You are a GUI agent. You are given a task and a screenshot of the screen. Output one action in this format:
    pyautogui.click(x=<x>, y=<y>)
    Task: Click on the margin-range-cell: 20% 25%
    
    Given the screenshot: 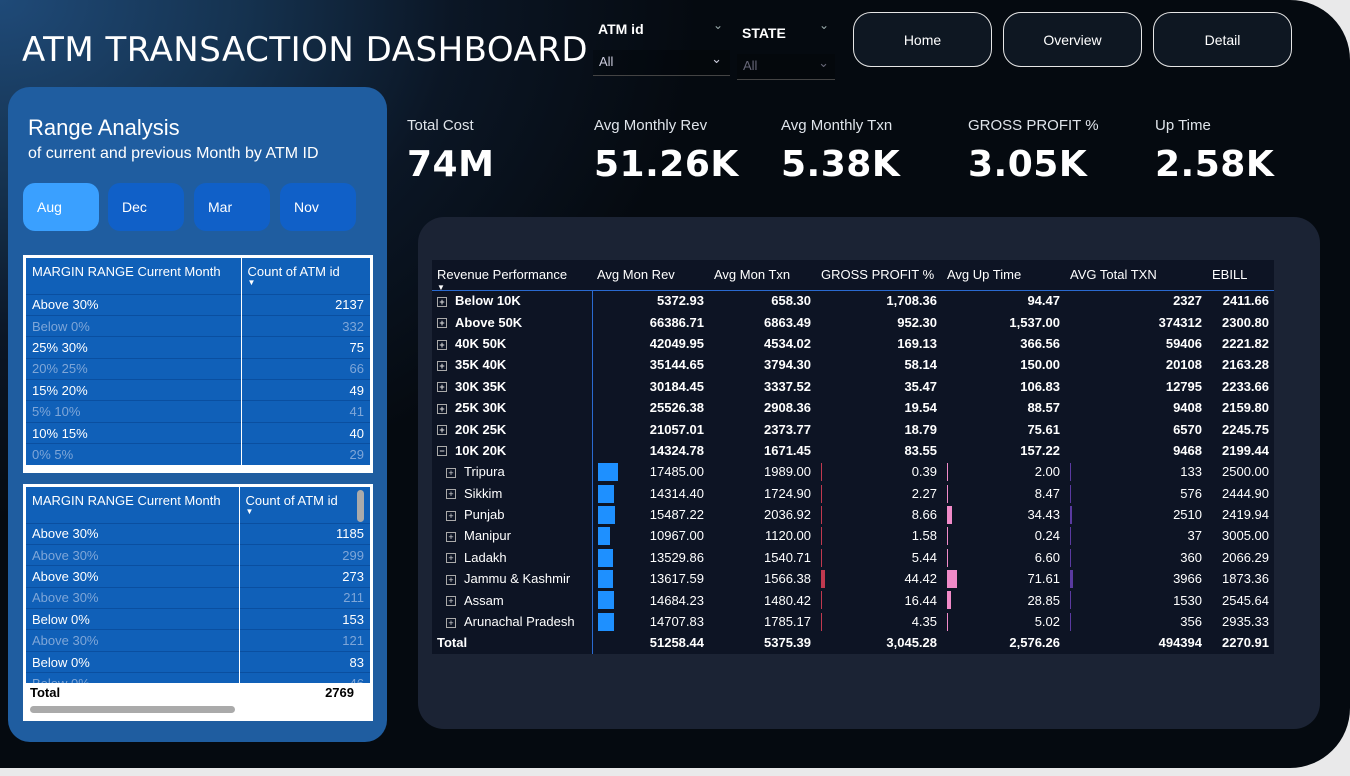 What is the action you would take?
    pyautogui.click(x=134, y=368)
    